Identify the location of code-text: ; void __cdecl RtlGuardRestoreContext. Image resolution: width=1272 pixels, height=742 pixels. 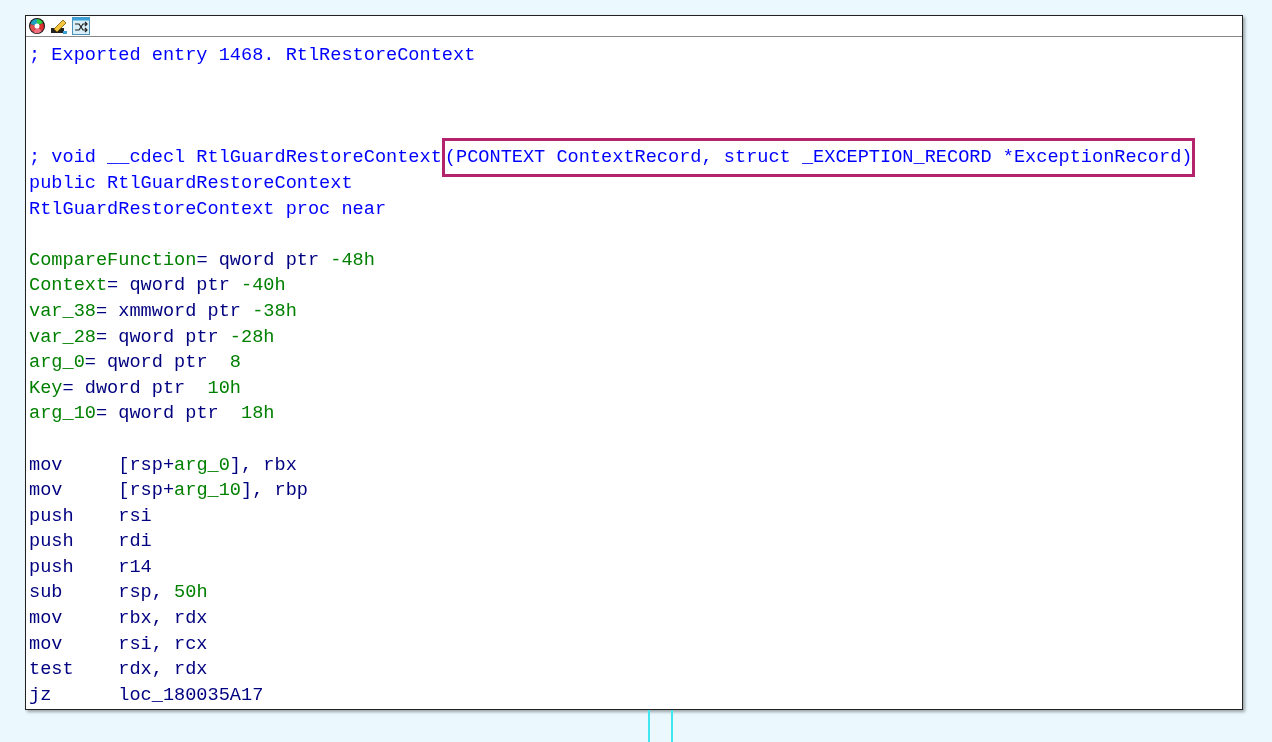
(235, 158).